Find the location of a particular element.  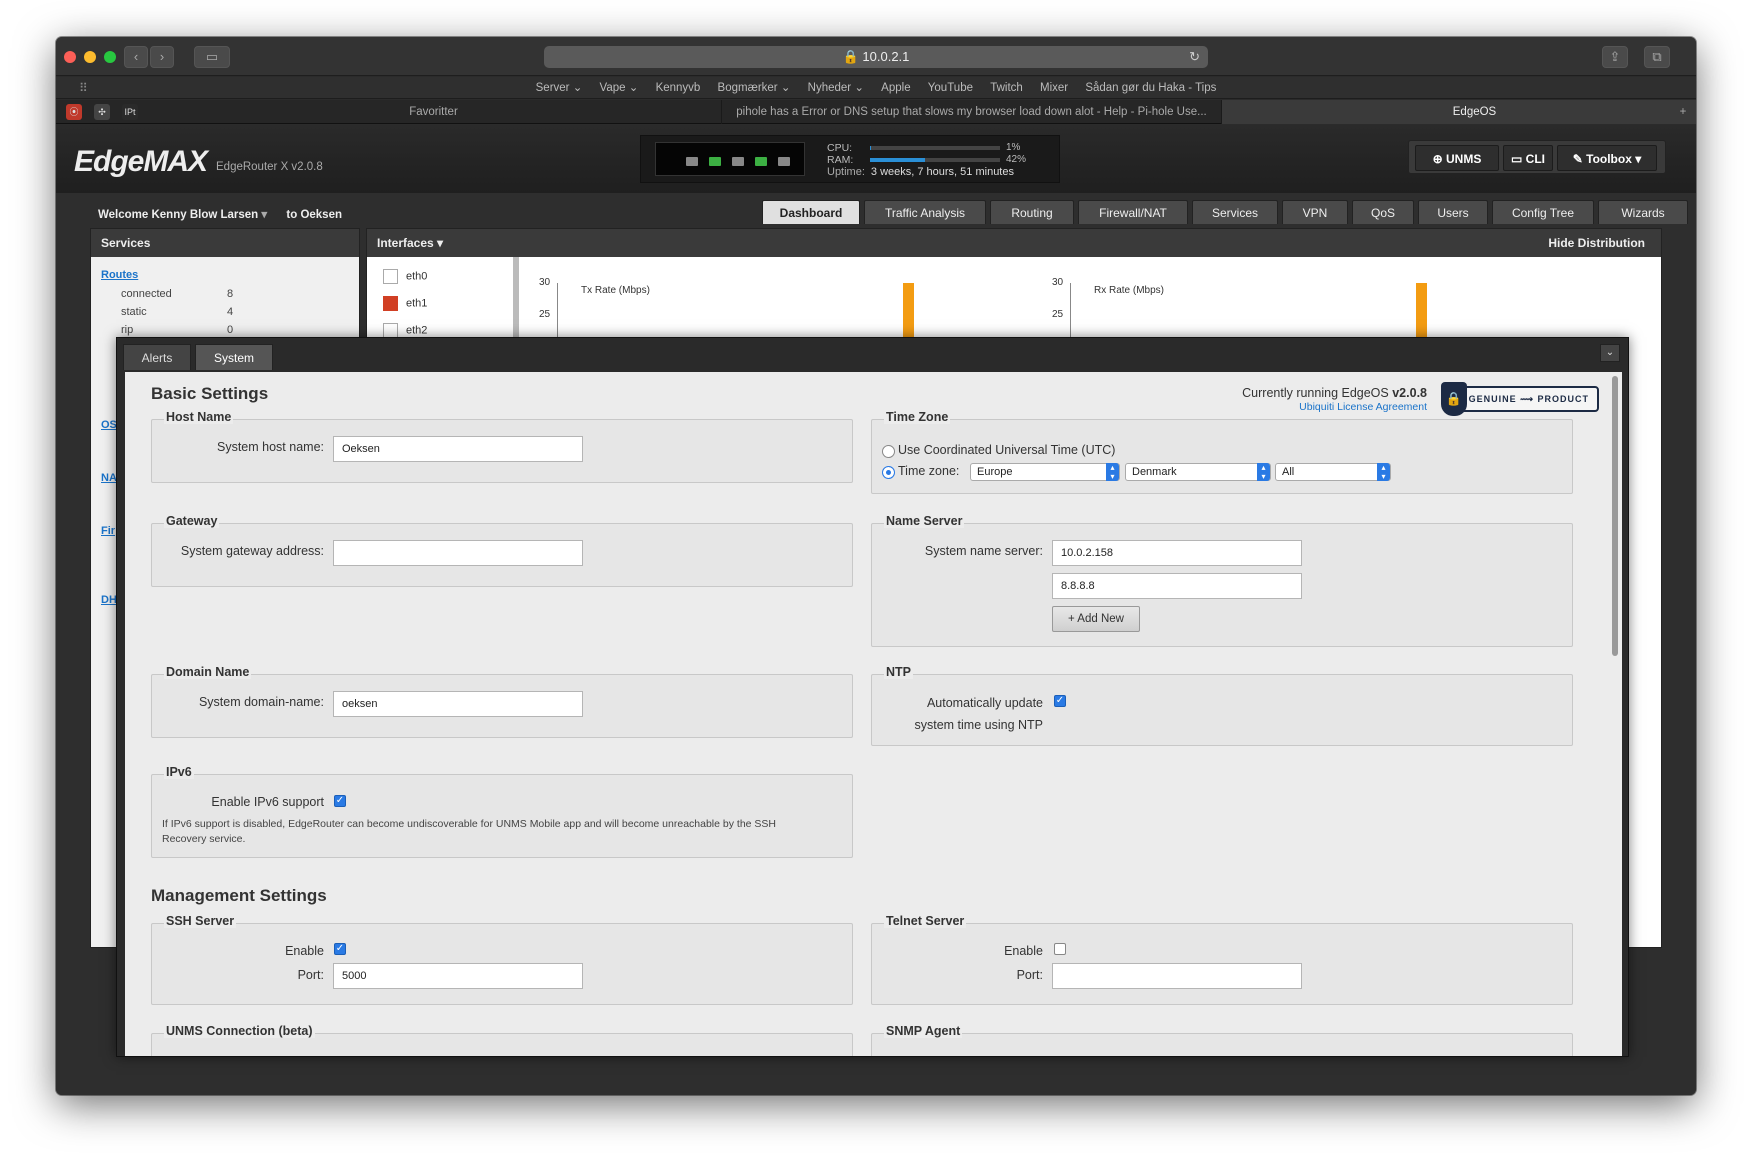

pinned-tab-icon: ⦿ is located at coordinates (74, 112).